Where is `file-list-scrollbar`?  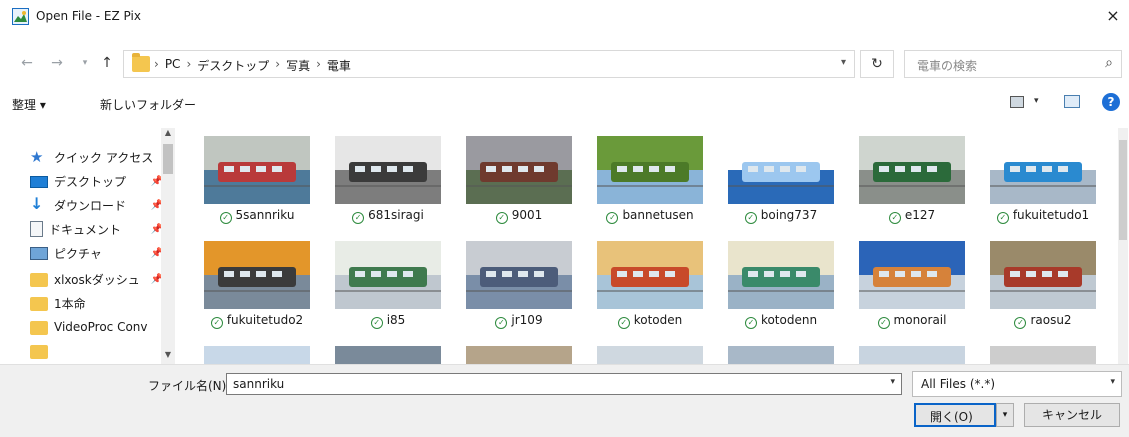
file-list-scrollbar is located at coordinates (1123, 246).